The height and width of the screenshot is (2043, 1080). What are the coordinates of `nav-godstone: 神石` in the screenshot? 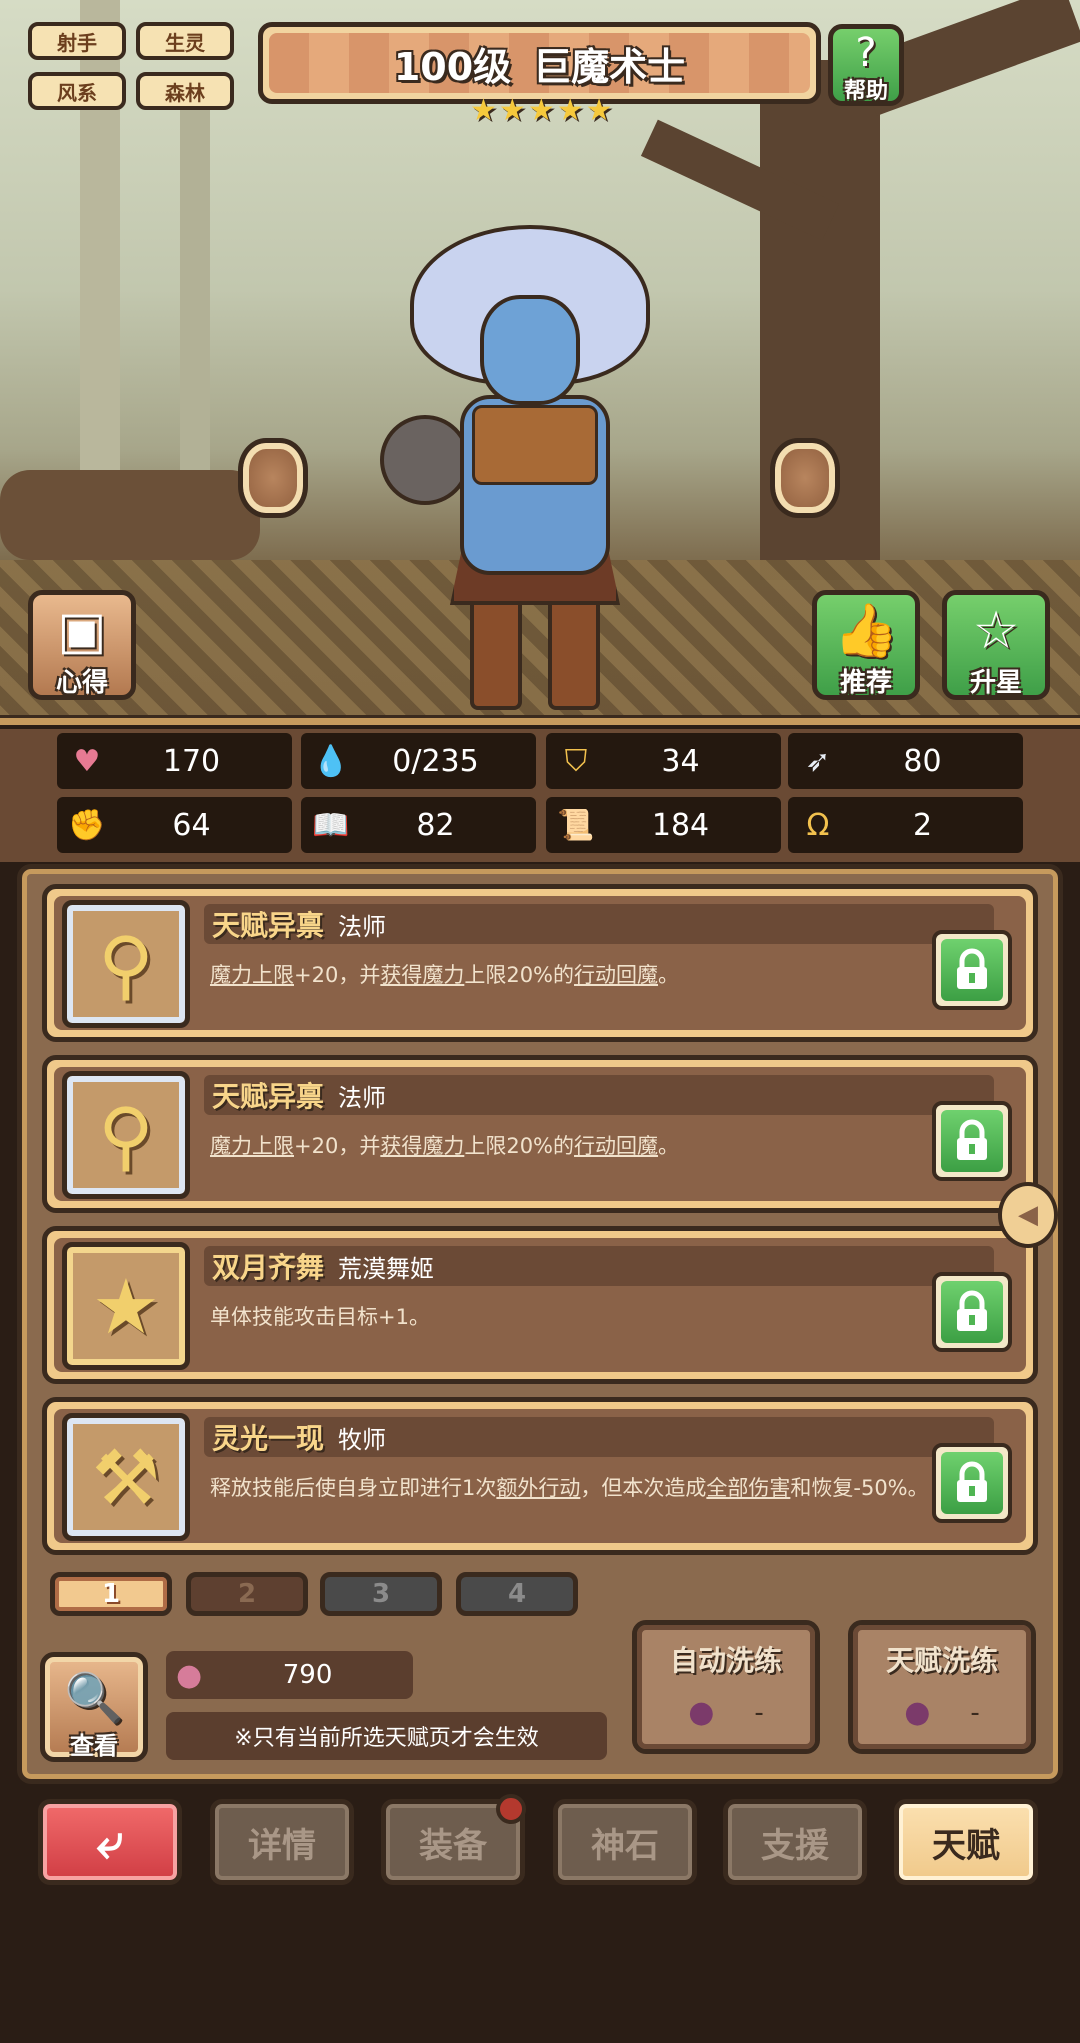 It's located at (625, 1842).